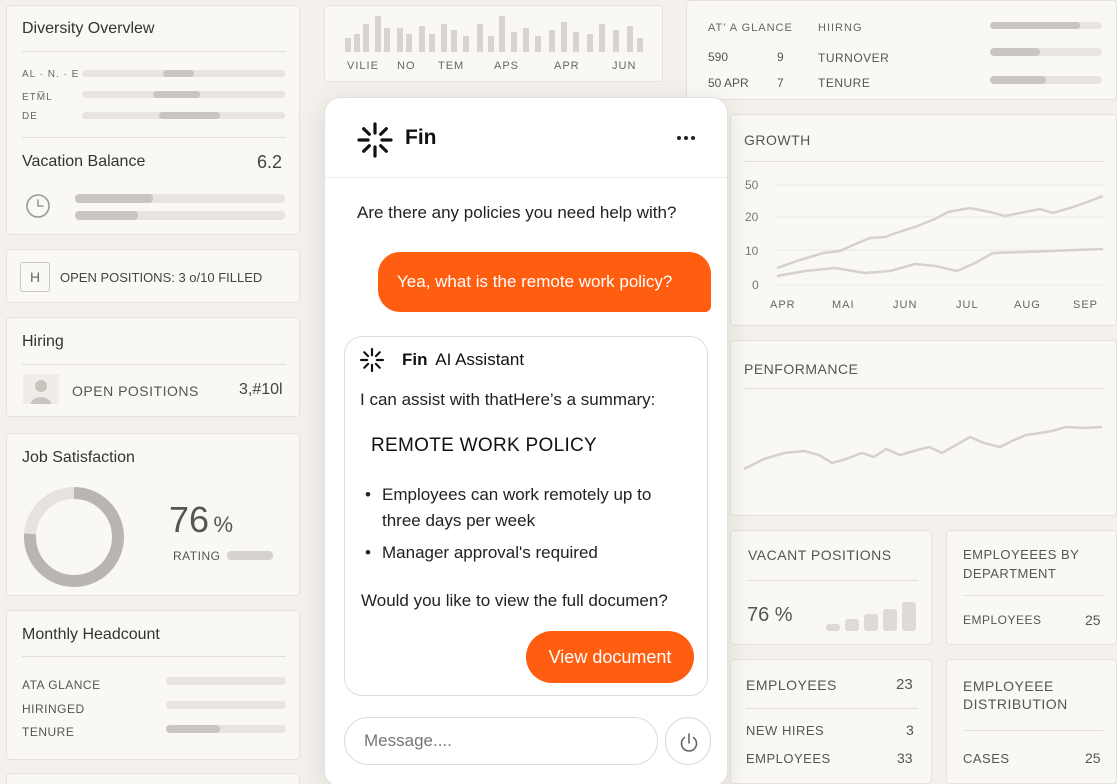 The height and width of the screenshot is (784, 1117). What do you see at coordinates (501, 741) in the screenshot?
I see `message-input` at bounding box center [501, 741].